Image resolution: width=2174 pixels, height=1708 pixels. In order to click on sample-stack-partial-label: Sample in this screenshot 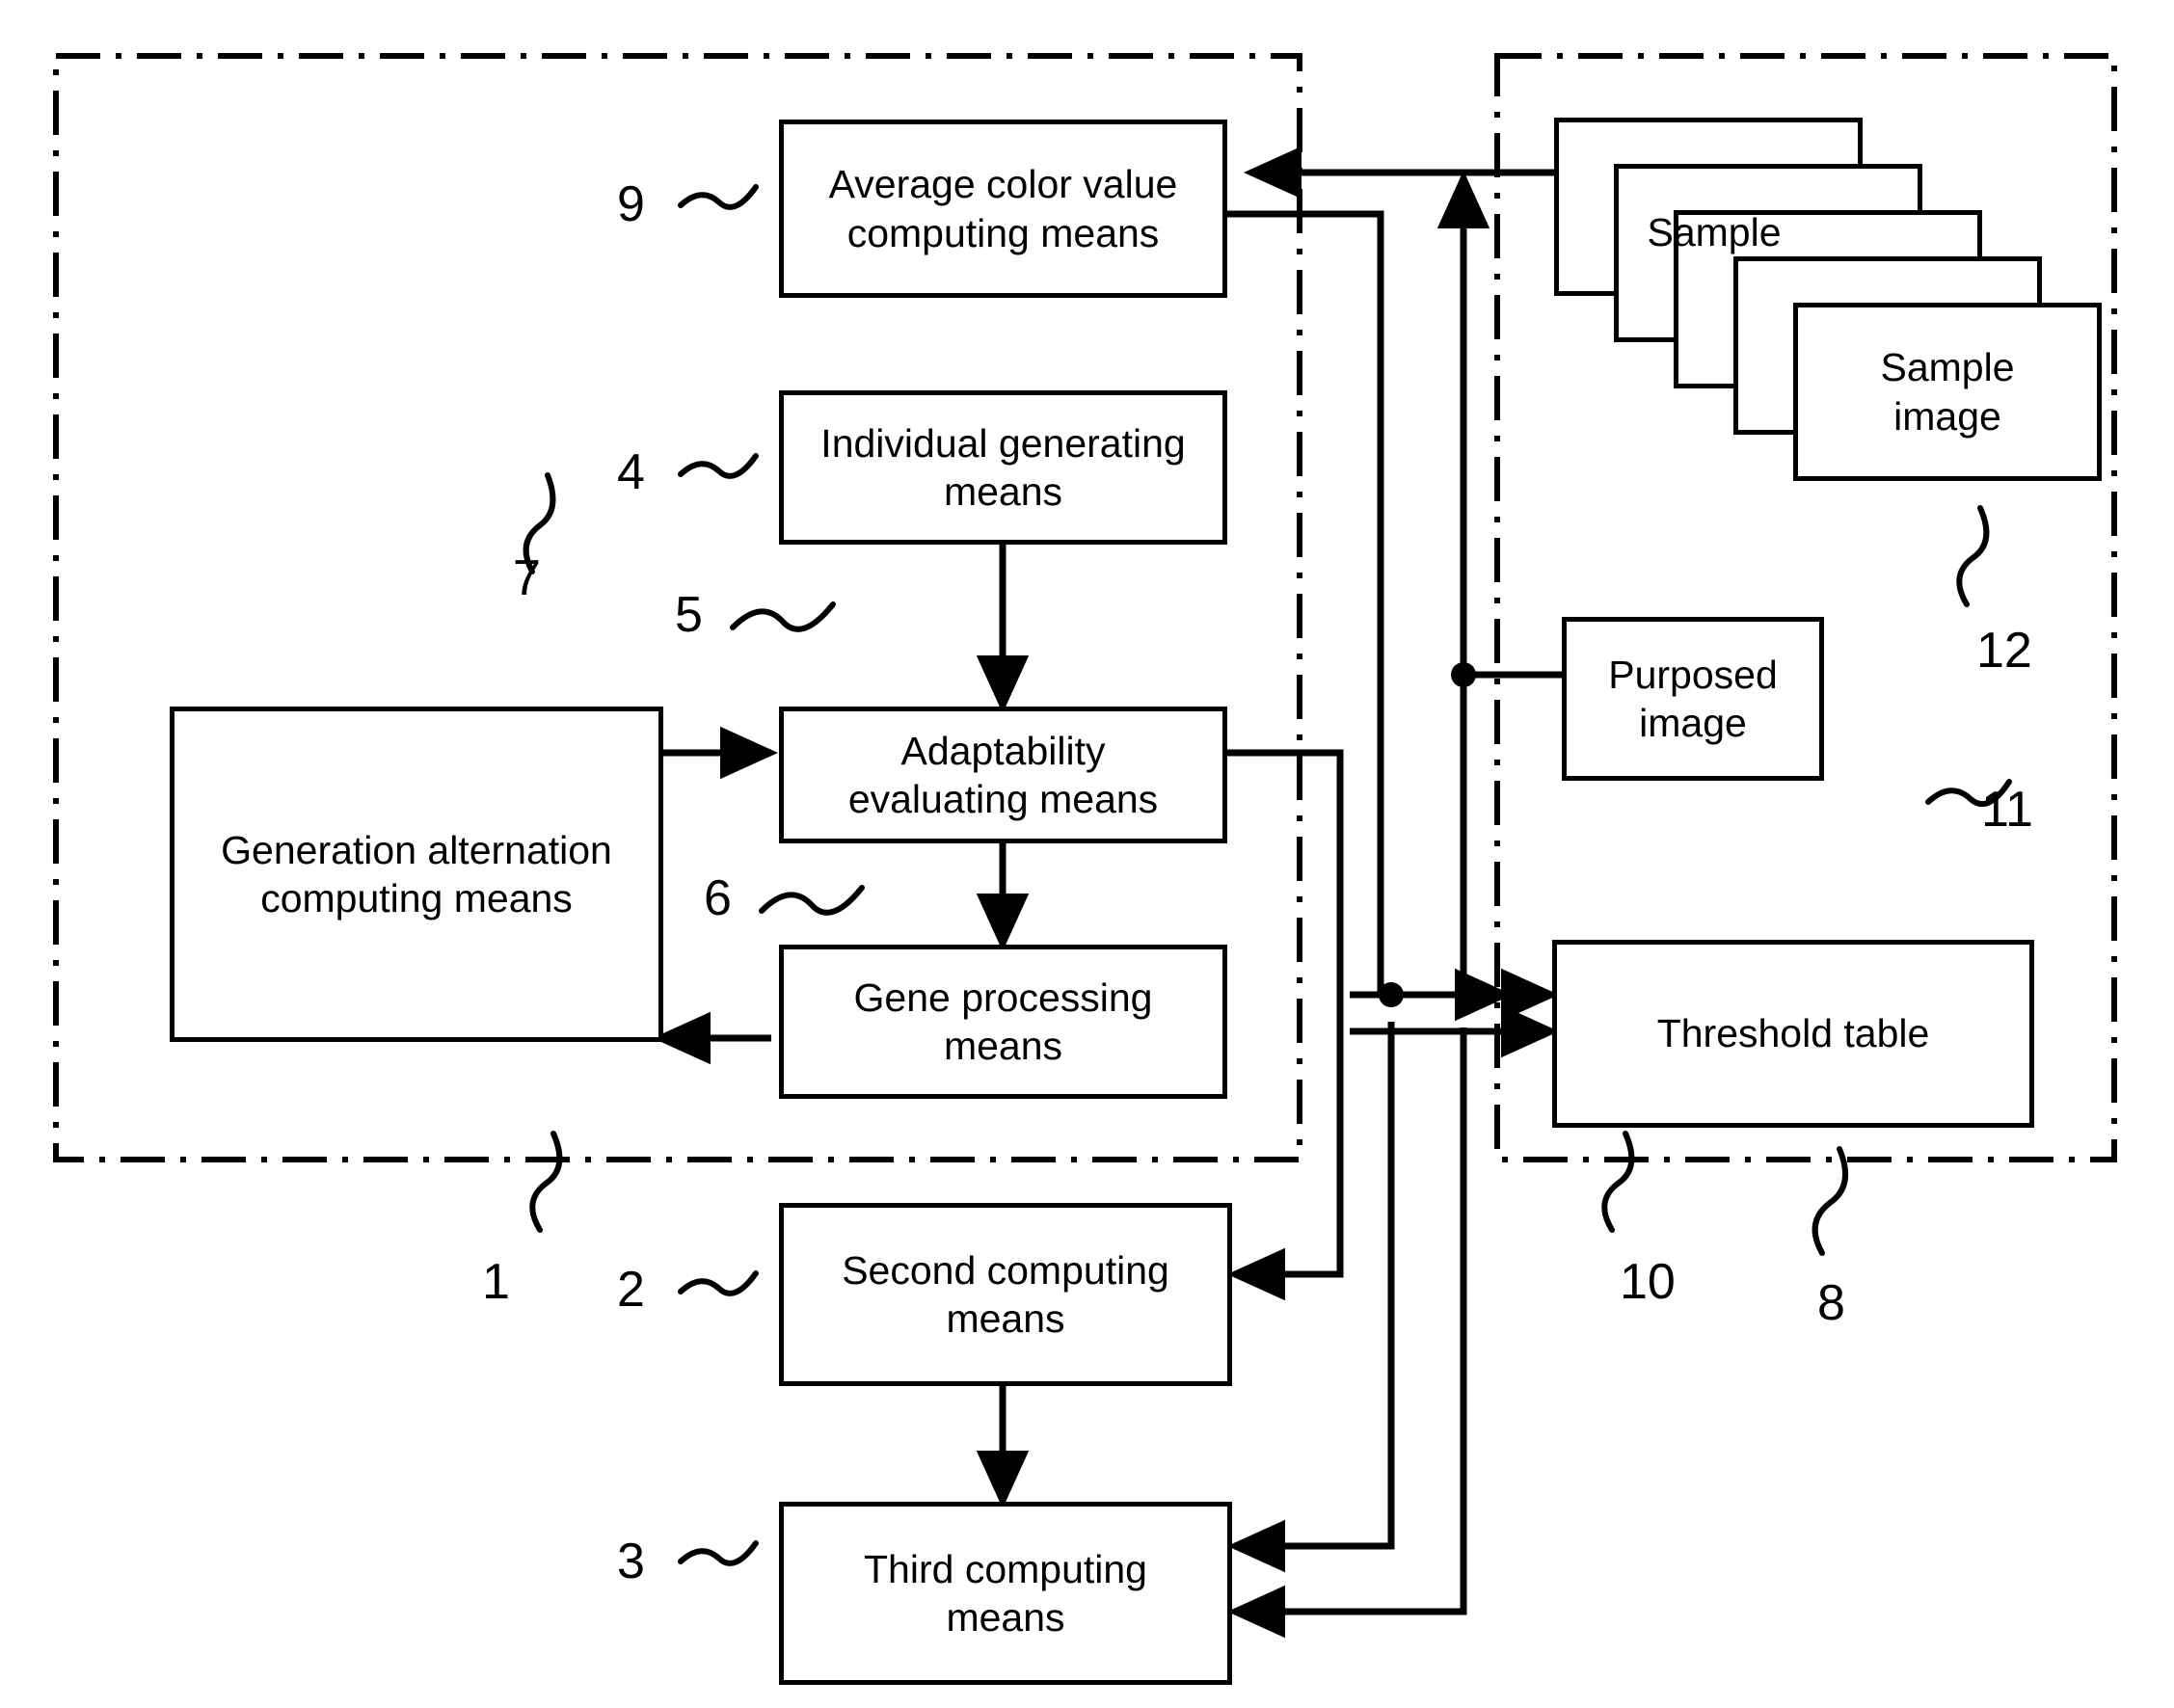, I will do `click(1715, 232)`.